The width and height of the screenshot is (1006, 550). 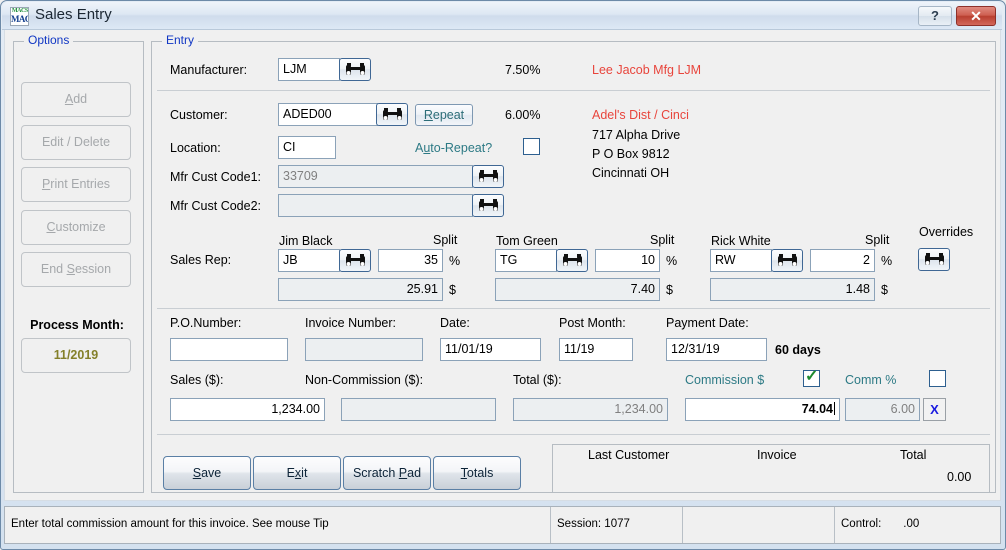 I want to click on sales-rep-label: Sales Rep:, so click(x=201, y=260).